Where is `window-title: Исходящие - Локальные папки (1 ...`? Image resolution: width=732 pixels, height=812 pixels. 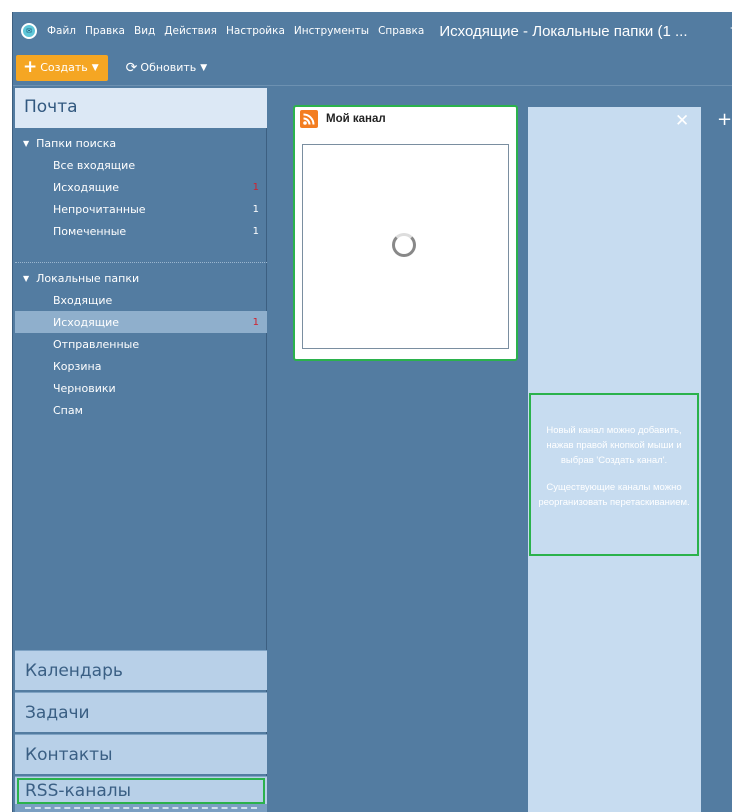
window-title: Исходящие - Локальные папки (1 ... is located at coordinates (563, 31).